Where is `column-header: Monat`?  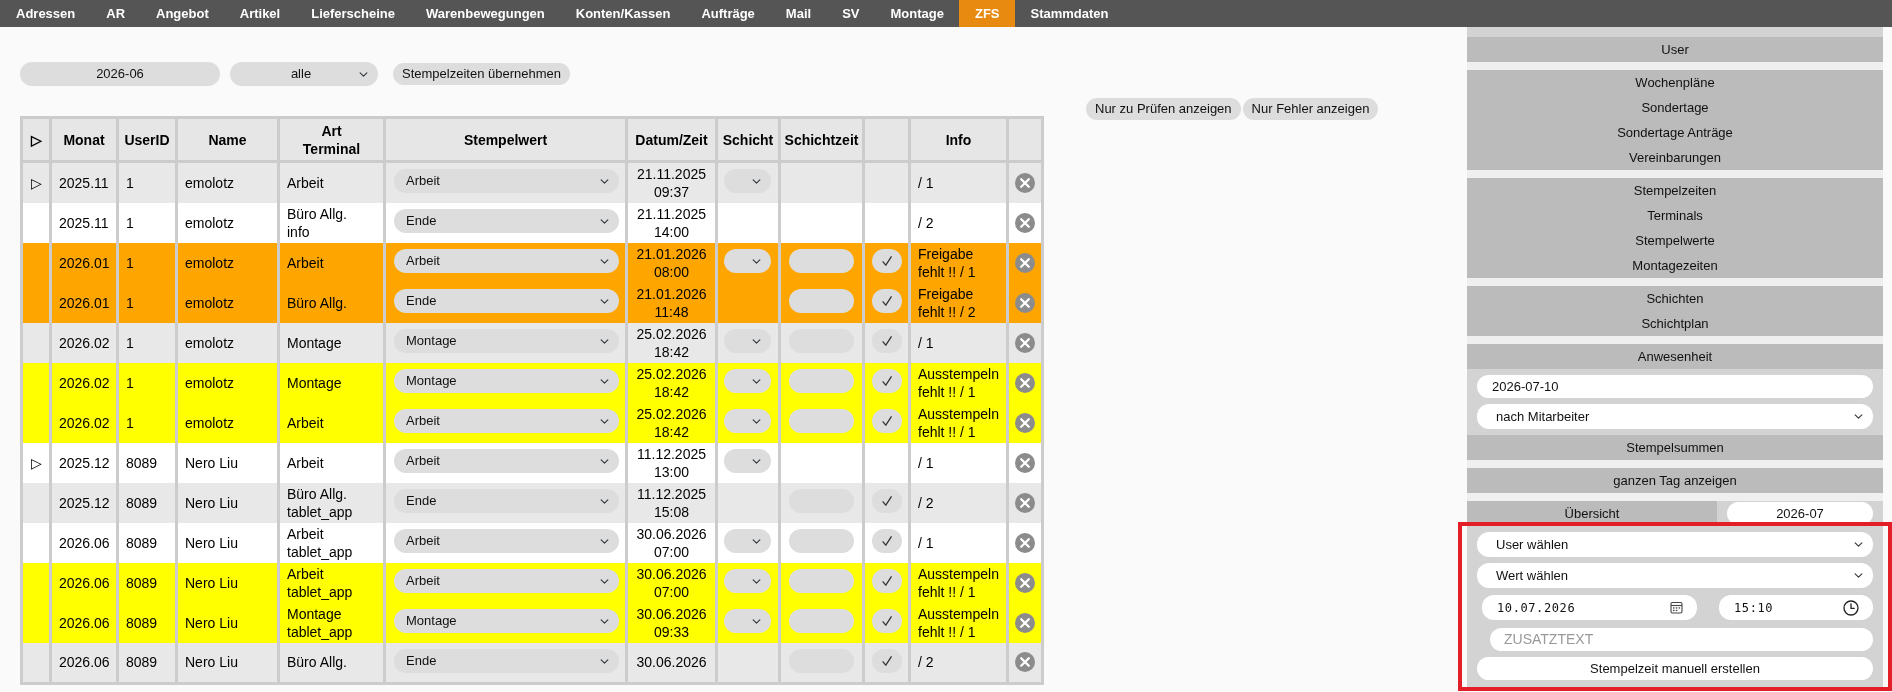 column-header: Monat is located at coordinates (84, 139).